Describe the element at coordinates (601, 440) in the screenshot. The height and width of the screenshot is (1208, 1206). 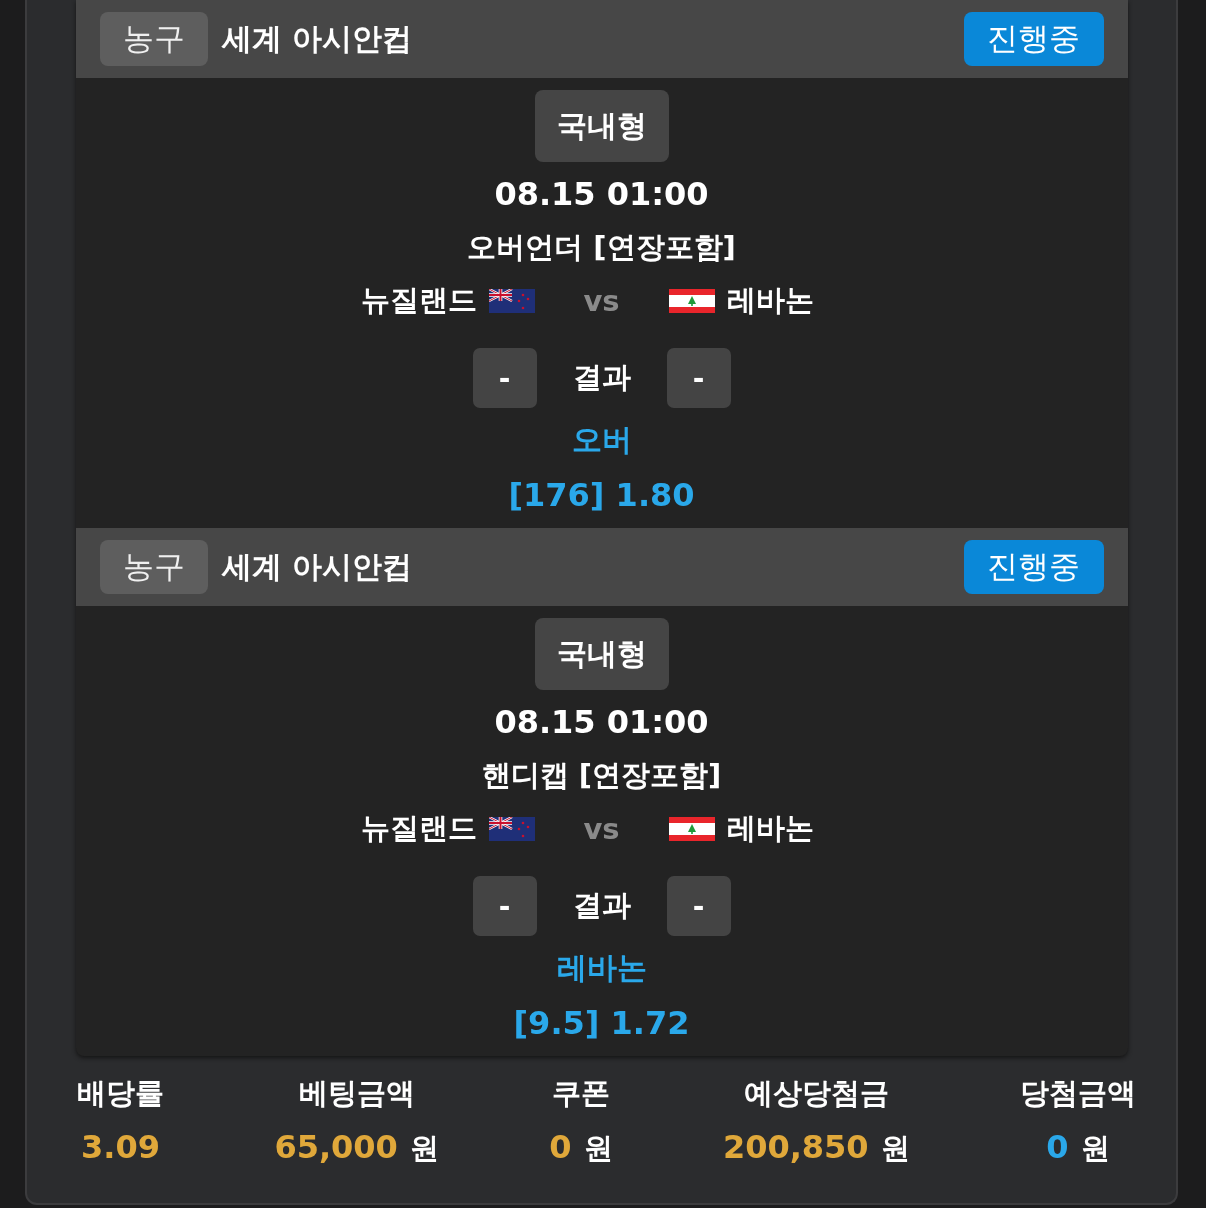
I see `pick-label: 오버` at that location.